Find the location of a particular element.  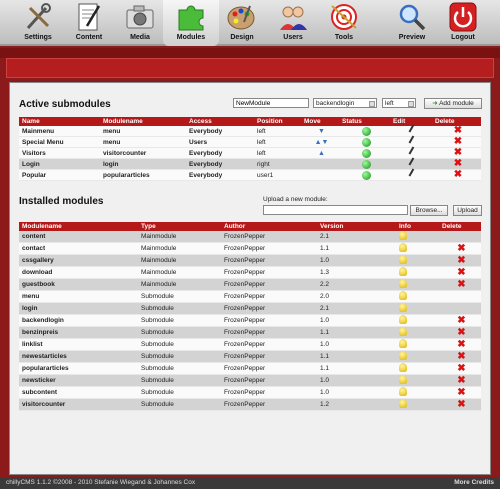

add-module-button: ➜ Add module is located at coordinates (453, 103).